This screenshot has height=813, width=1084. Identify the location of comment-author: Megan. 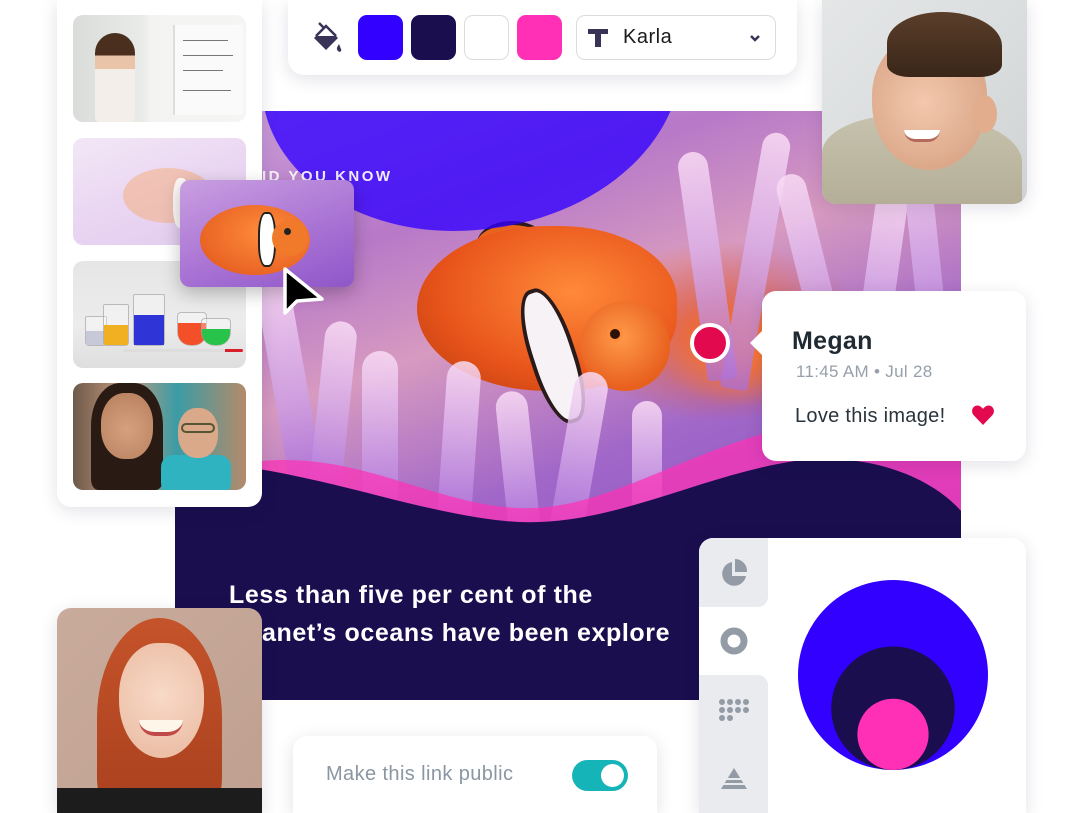
(832, 341).